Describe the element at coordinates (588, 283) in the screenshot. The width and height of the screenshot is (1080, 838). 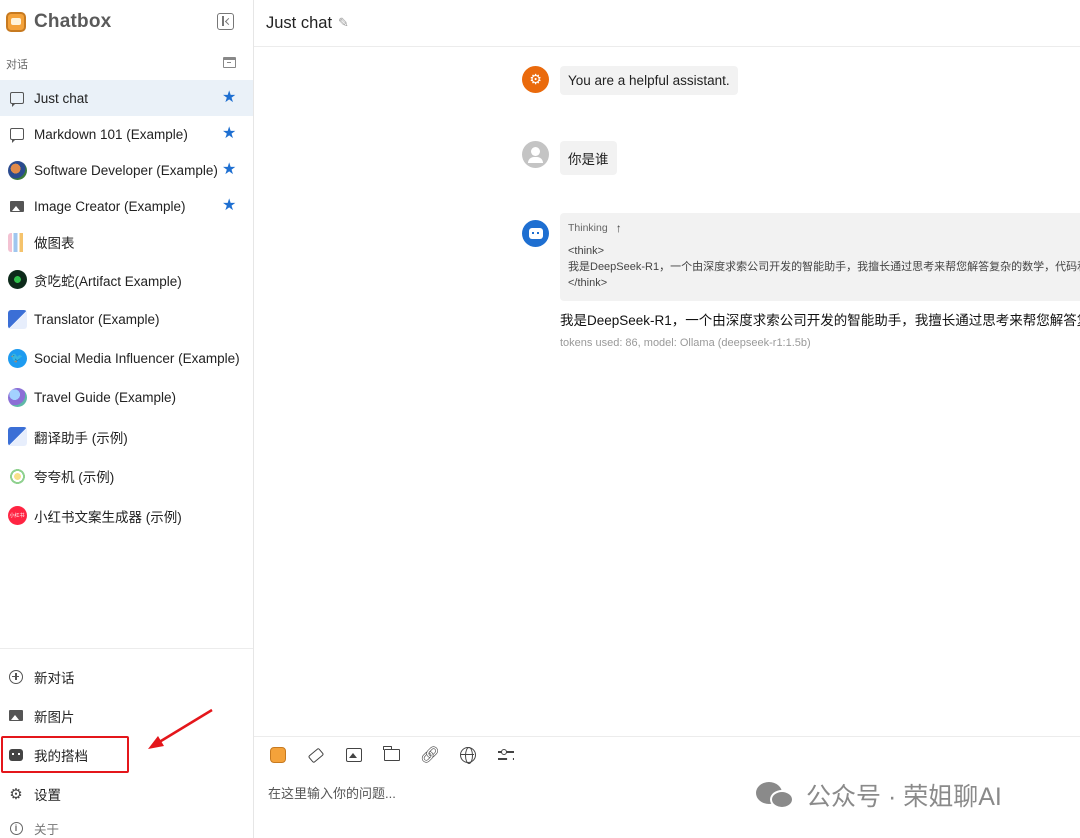
I see `think-close-tag: </think>` at that location.